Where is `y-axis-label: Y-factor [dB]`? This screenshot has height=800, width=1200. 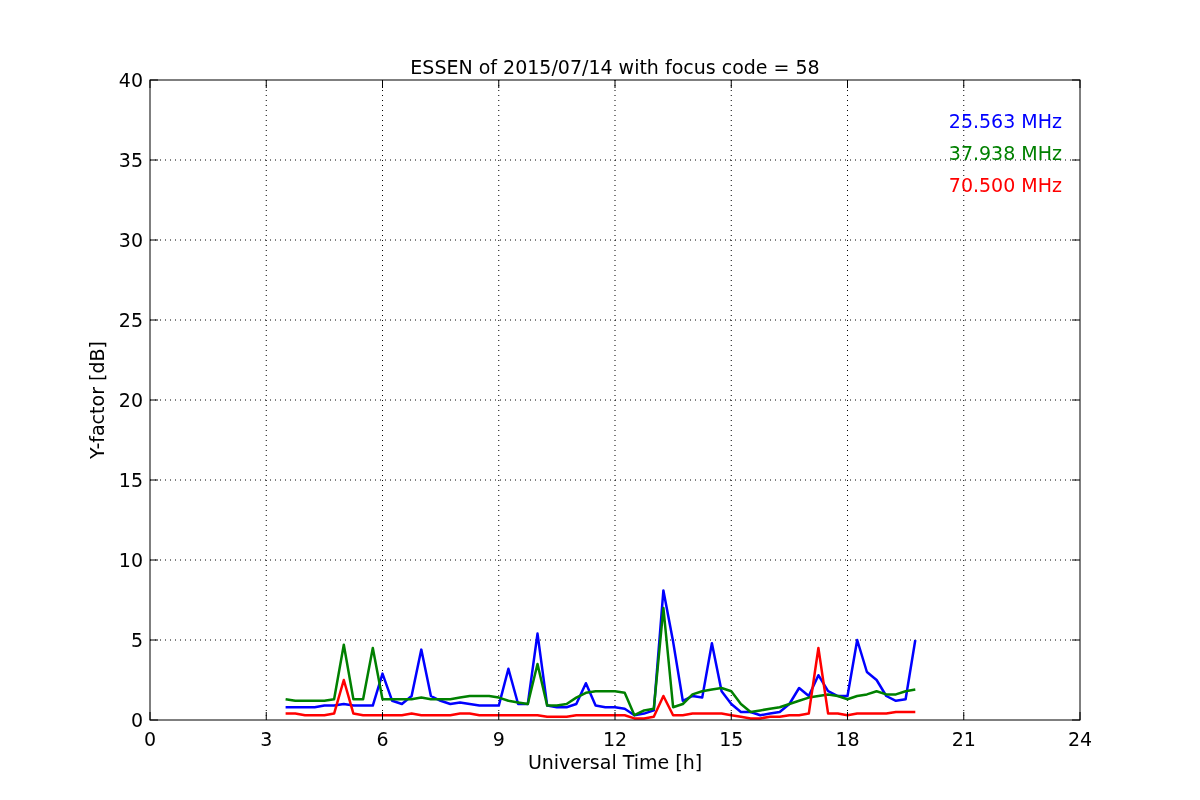
y-axis-label: Y-factor [dB] is located at coordinates (97, 400).